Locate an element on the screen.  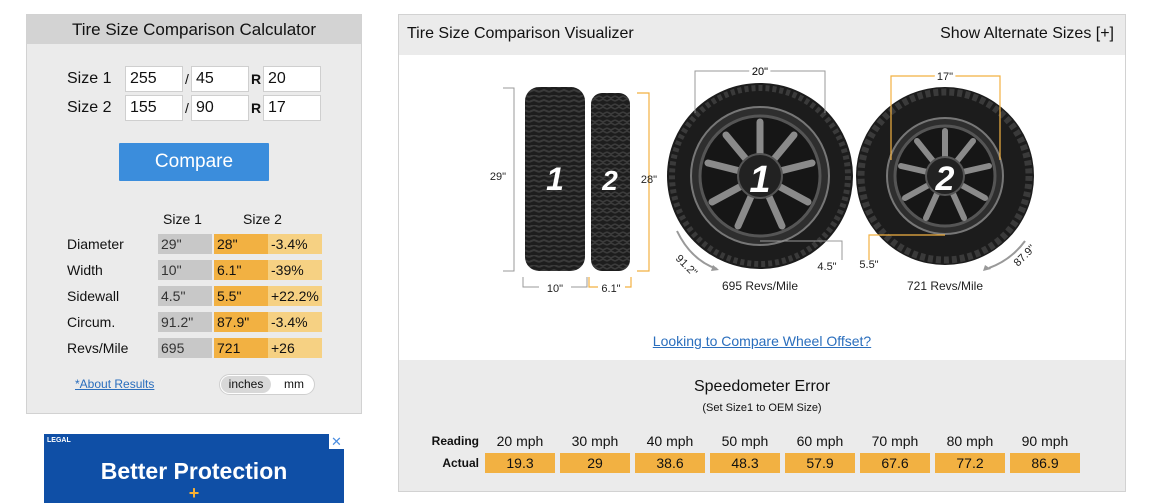
visualizer-title: Tire Size Comparison Visualizer is located at coordinates (520, 33).